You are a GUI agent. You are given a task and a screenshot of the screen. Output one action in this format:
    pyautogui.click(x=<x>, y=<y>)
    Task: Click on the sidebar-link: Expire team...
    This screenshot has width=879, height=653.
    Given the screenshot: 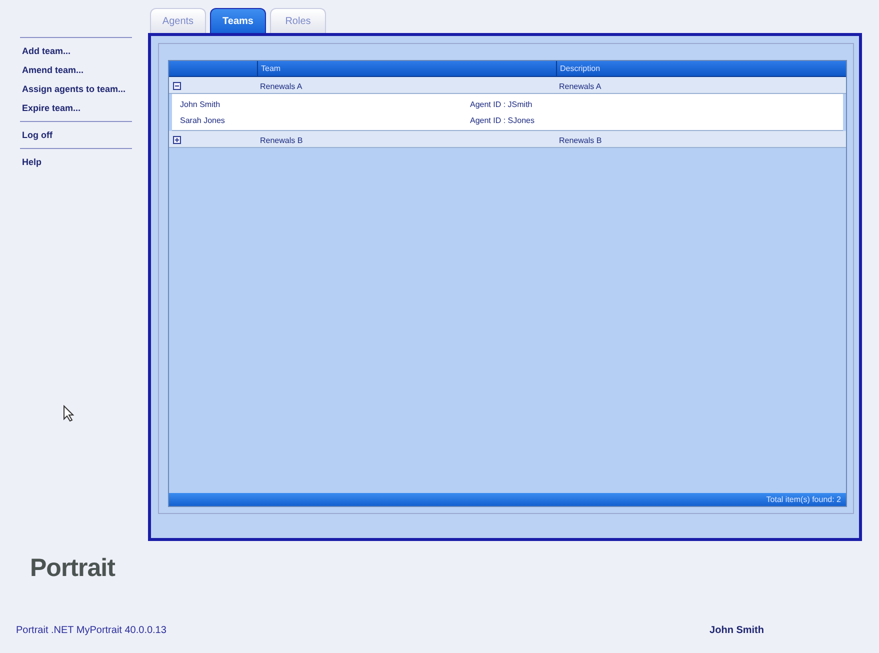 What is the action you would take?
    pyautogui.click(x=51, y=108)
    